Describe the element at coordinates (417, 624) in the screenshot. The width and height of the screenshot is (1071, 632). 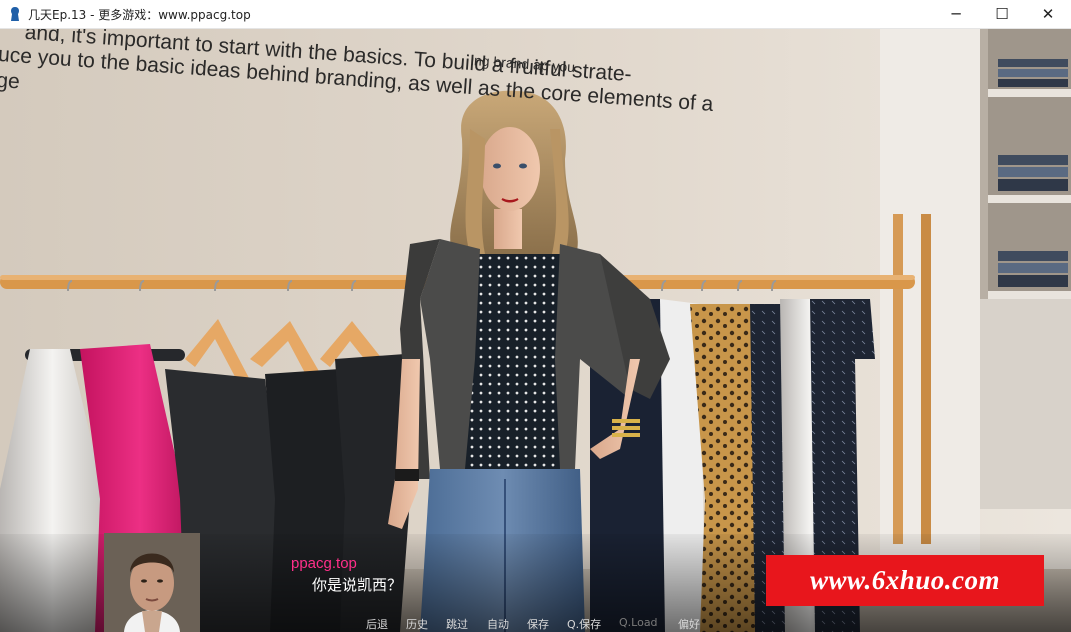
I see `quick-menu-history: 历史` at that location.